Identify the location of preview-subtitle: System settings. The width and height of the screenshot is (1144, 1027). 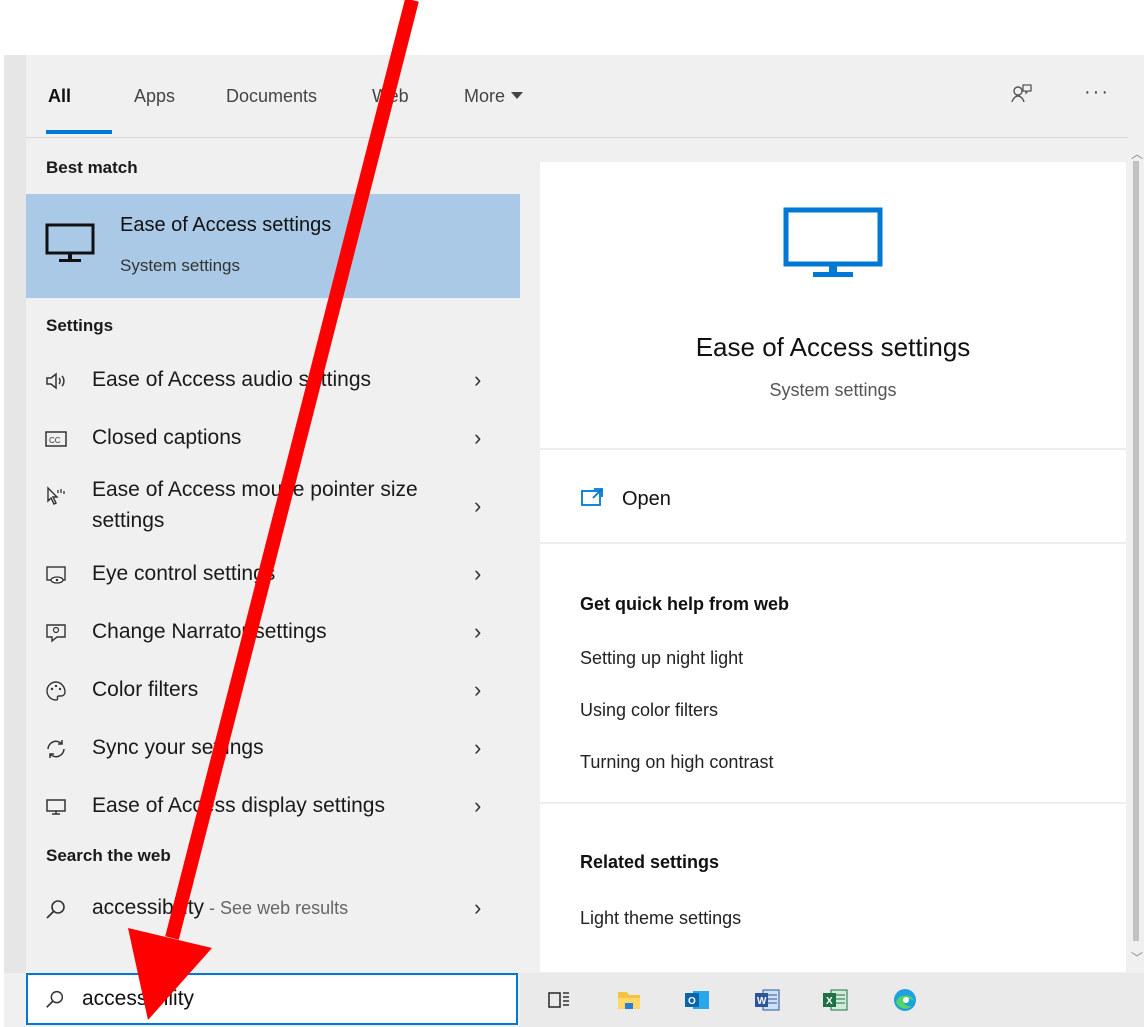
(833, 390).